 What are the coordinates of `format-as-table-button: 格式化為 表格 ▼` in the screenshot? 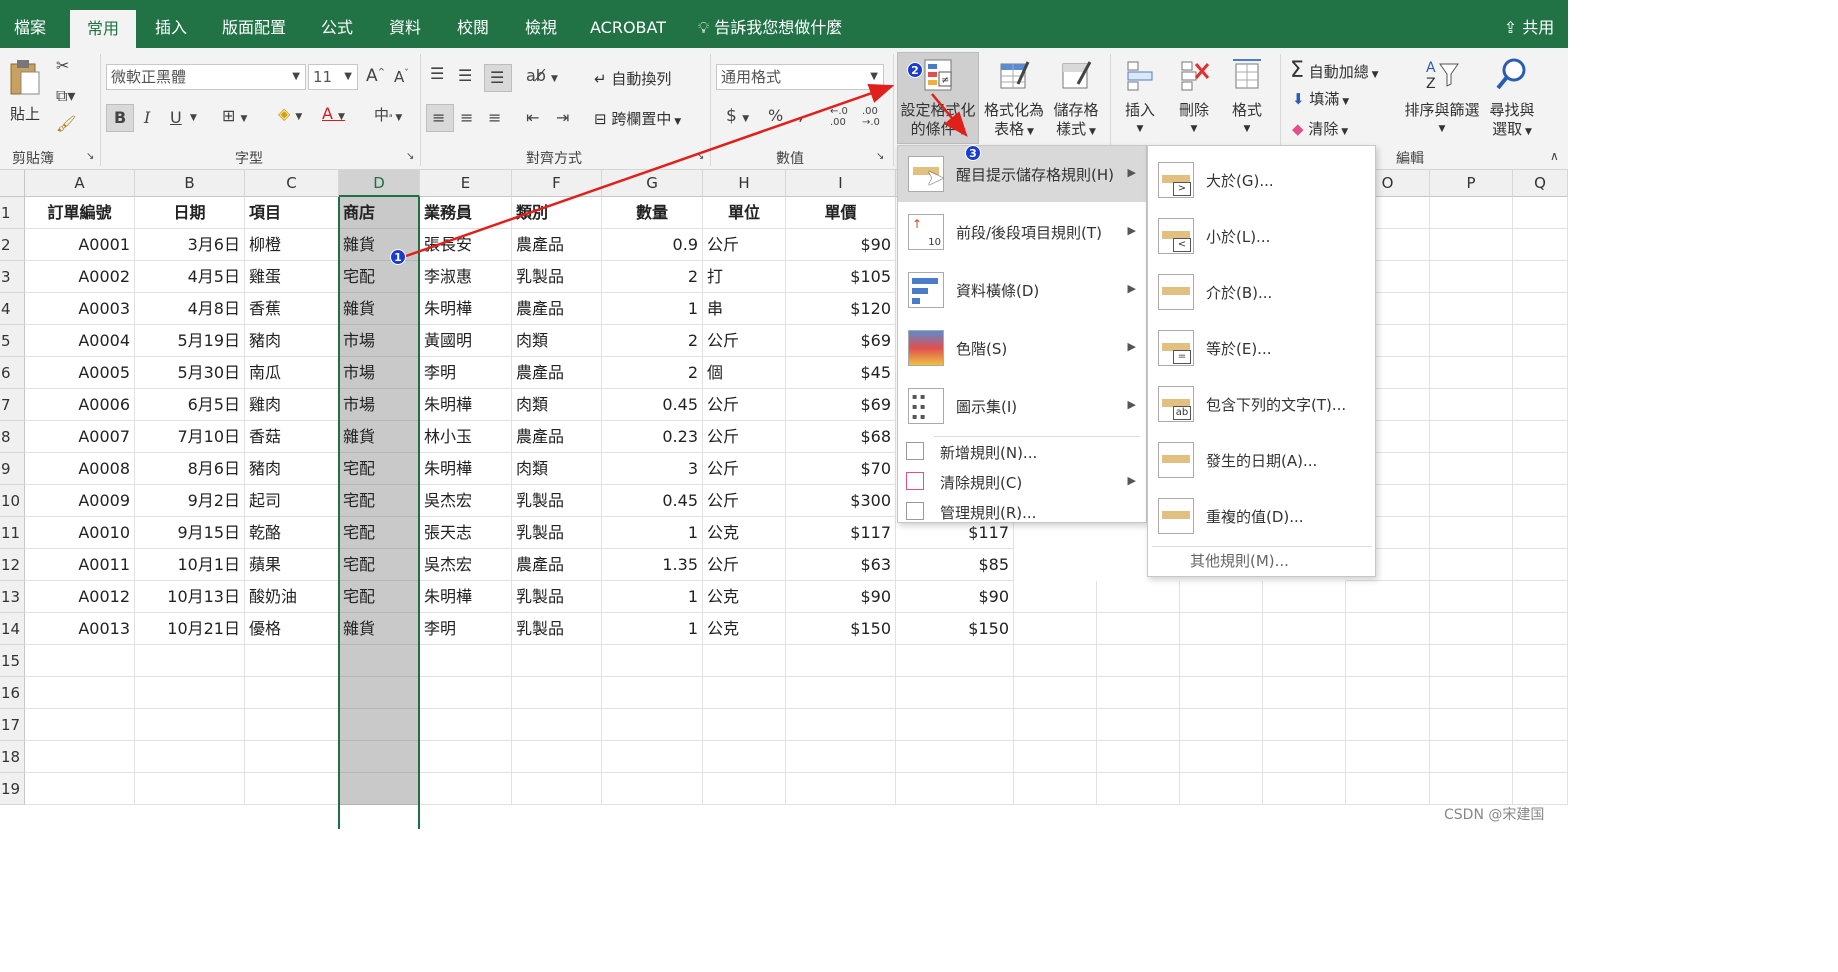 It's located at (1014, 99).